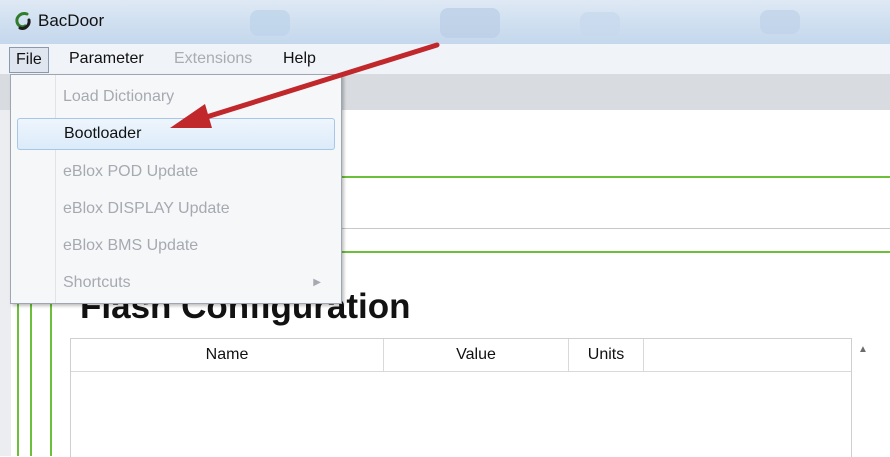  Describe the element at coordinates (71, 20) in the screenshot. I see `window-title: BacDoor` at that location.